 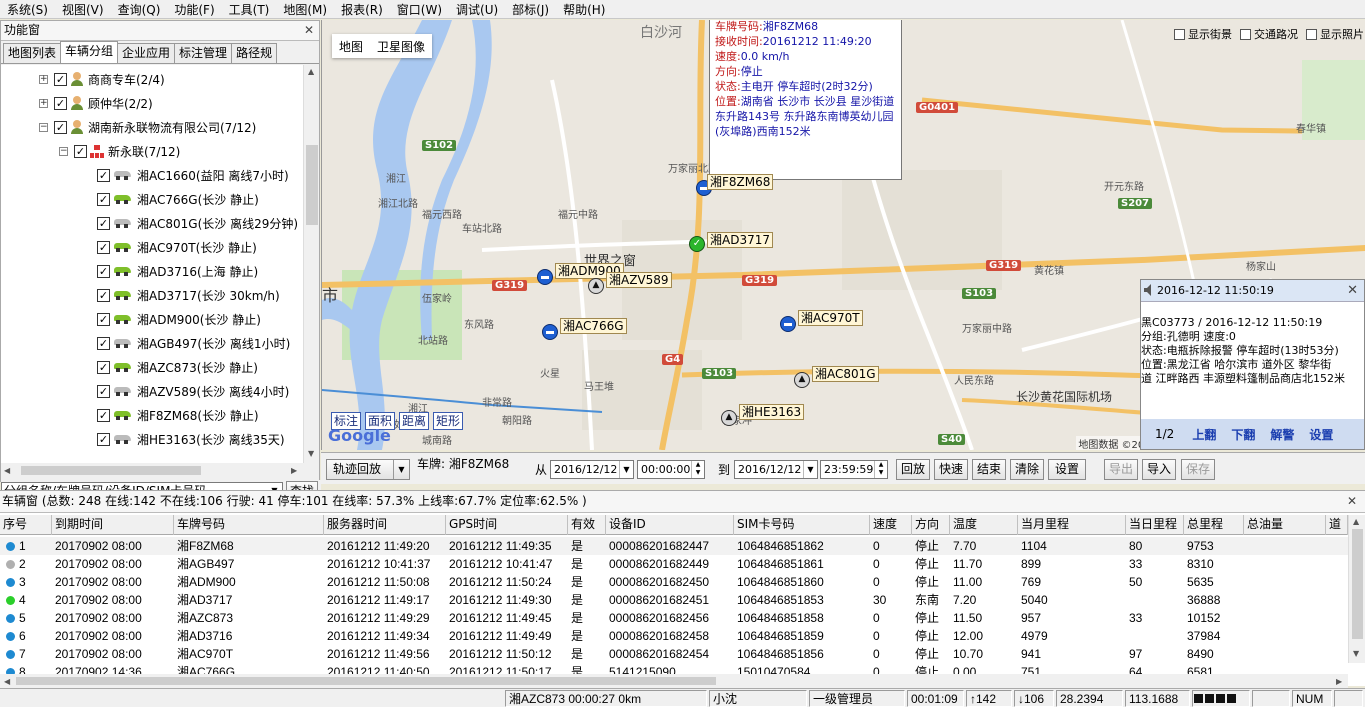 I want to click on menu-function: 功能(F), so click(x=194, y=9).